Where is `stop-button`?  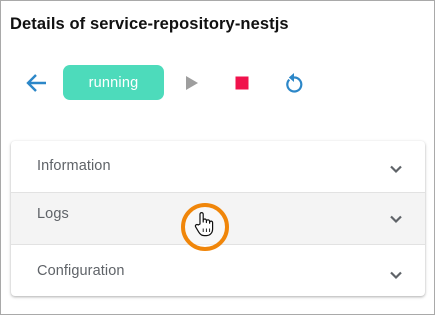 stop-button is located at coordinates (242, 83).